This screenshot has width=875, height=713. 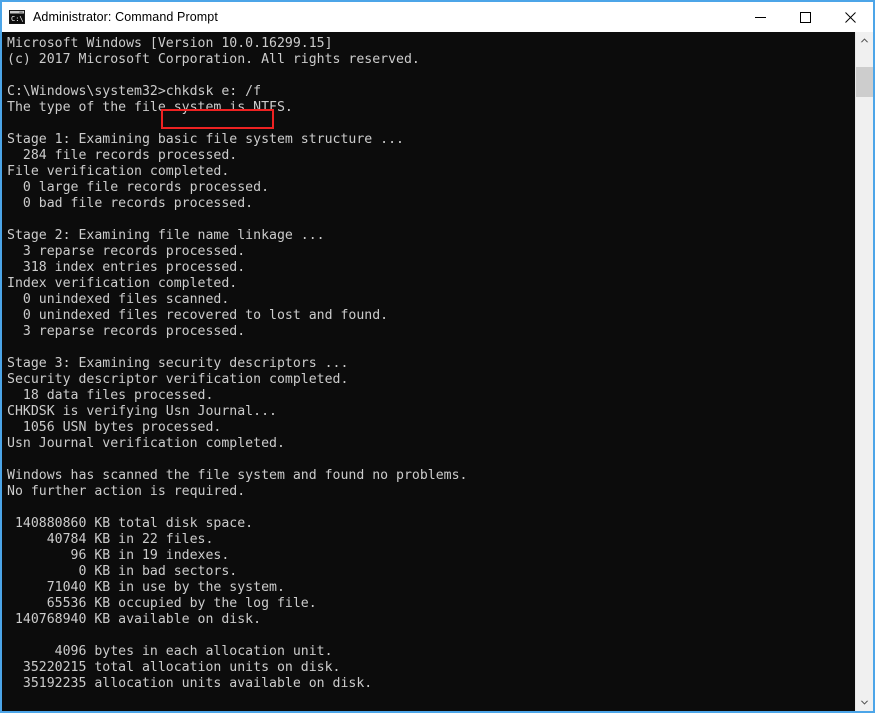 I want to click on window-controls, so click(x=805, y=17).